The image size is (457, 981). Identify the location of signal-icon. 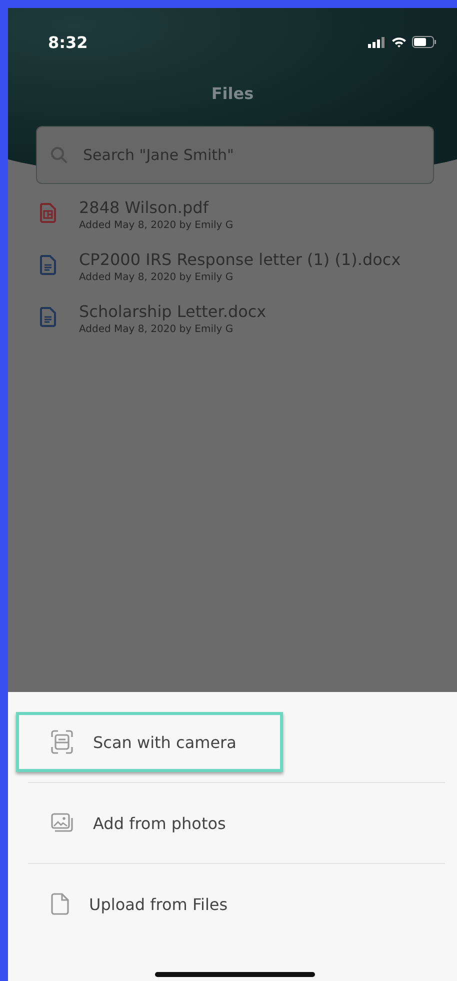
(377, 42).